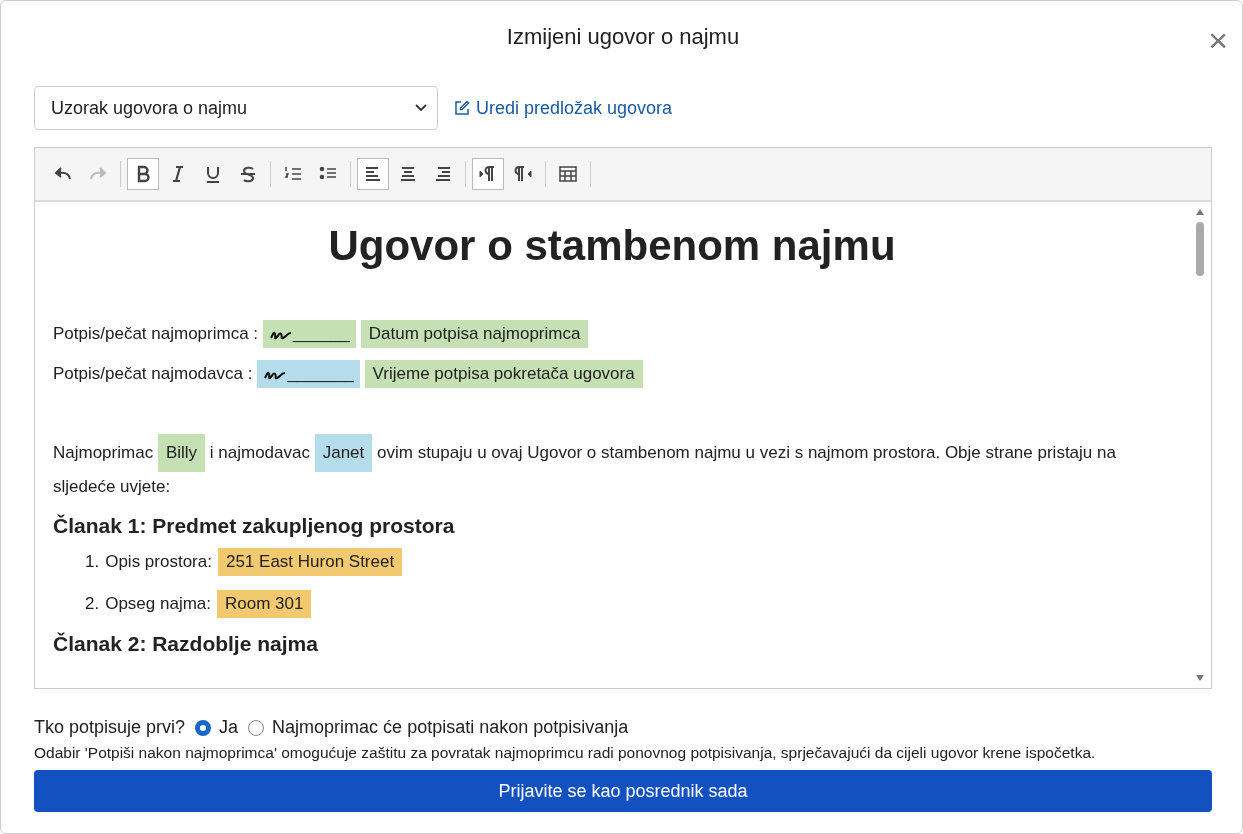  Describe the element at coordinates (421, 108) in the screenshot. I see `chevron-down-icon` at that location.